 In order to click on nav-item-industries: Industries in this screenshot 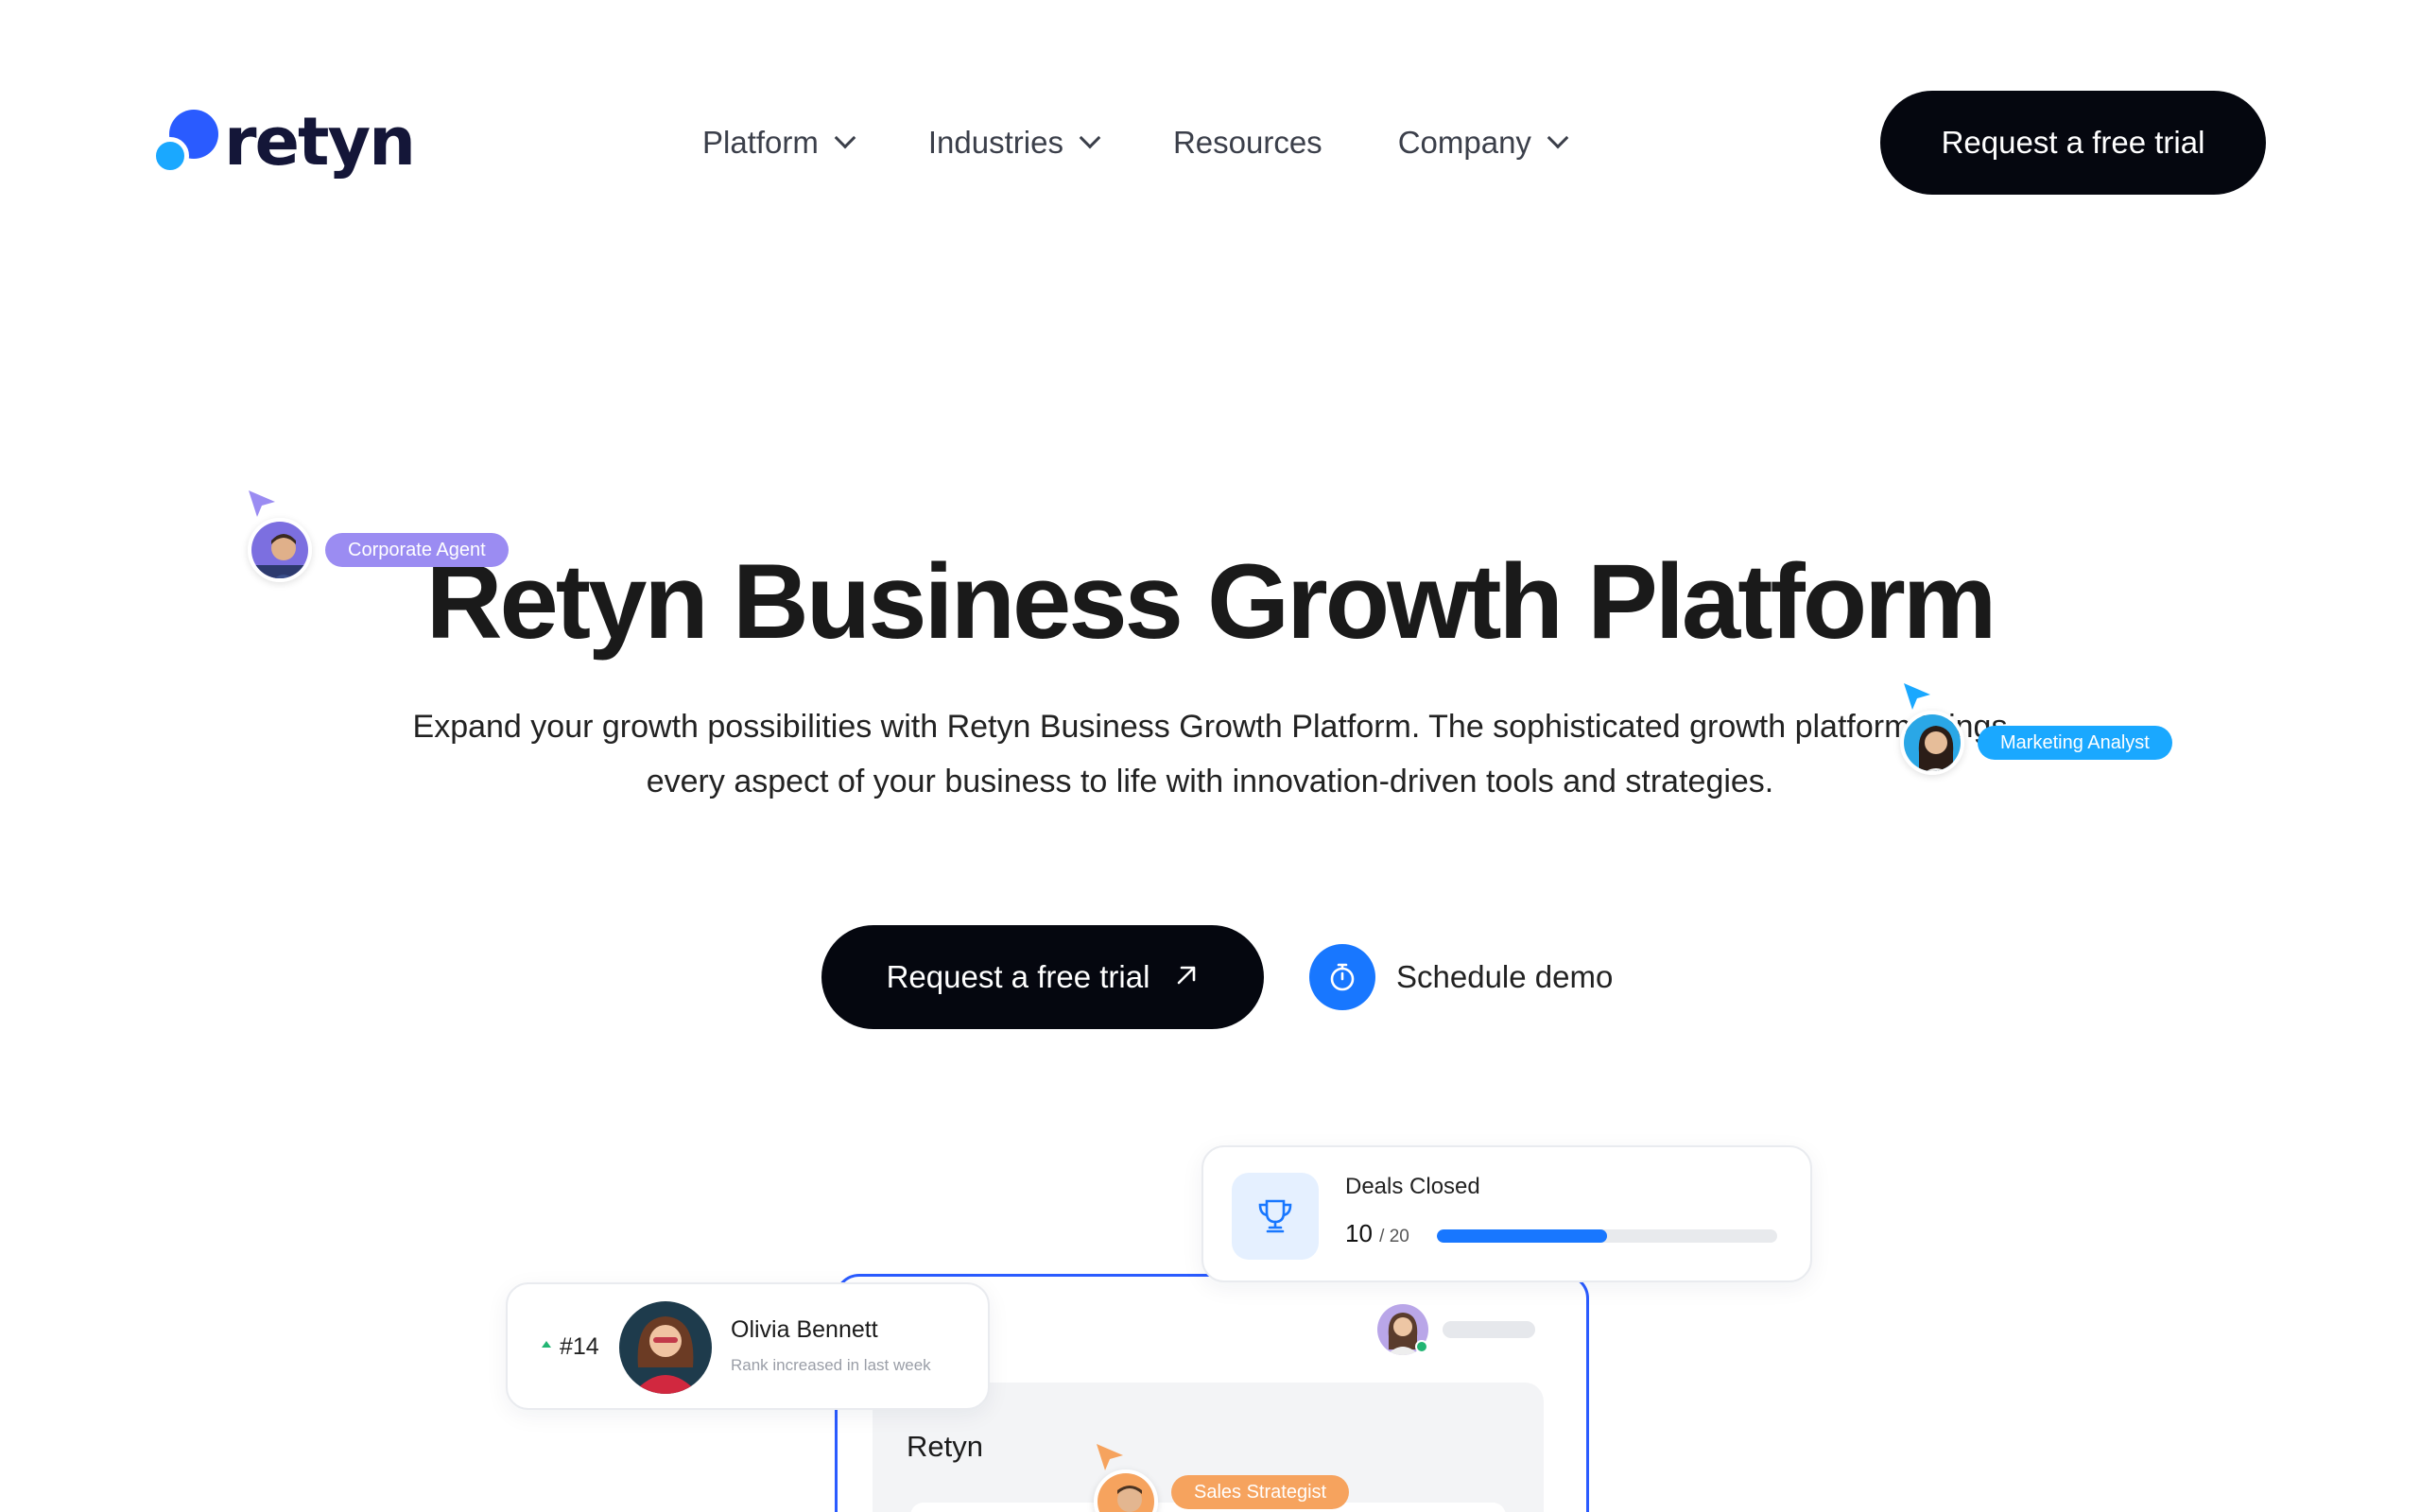, I will do `click(1014, 143)`.